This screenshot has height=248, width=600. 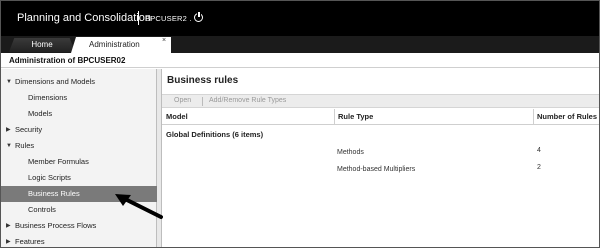 I want to click on sidebar-item-dimensions-and-models: ▼ Dimensions and Models, so click(x=79, y=82).